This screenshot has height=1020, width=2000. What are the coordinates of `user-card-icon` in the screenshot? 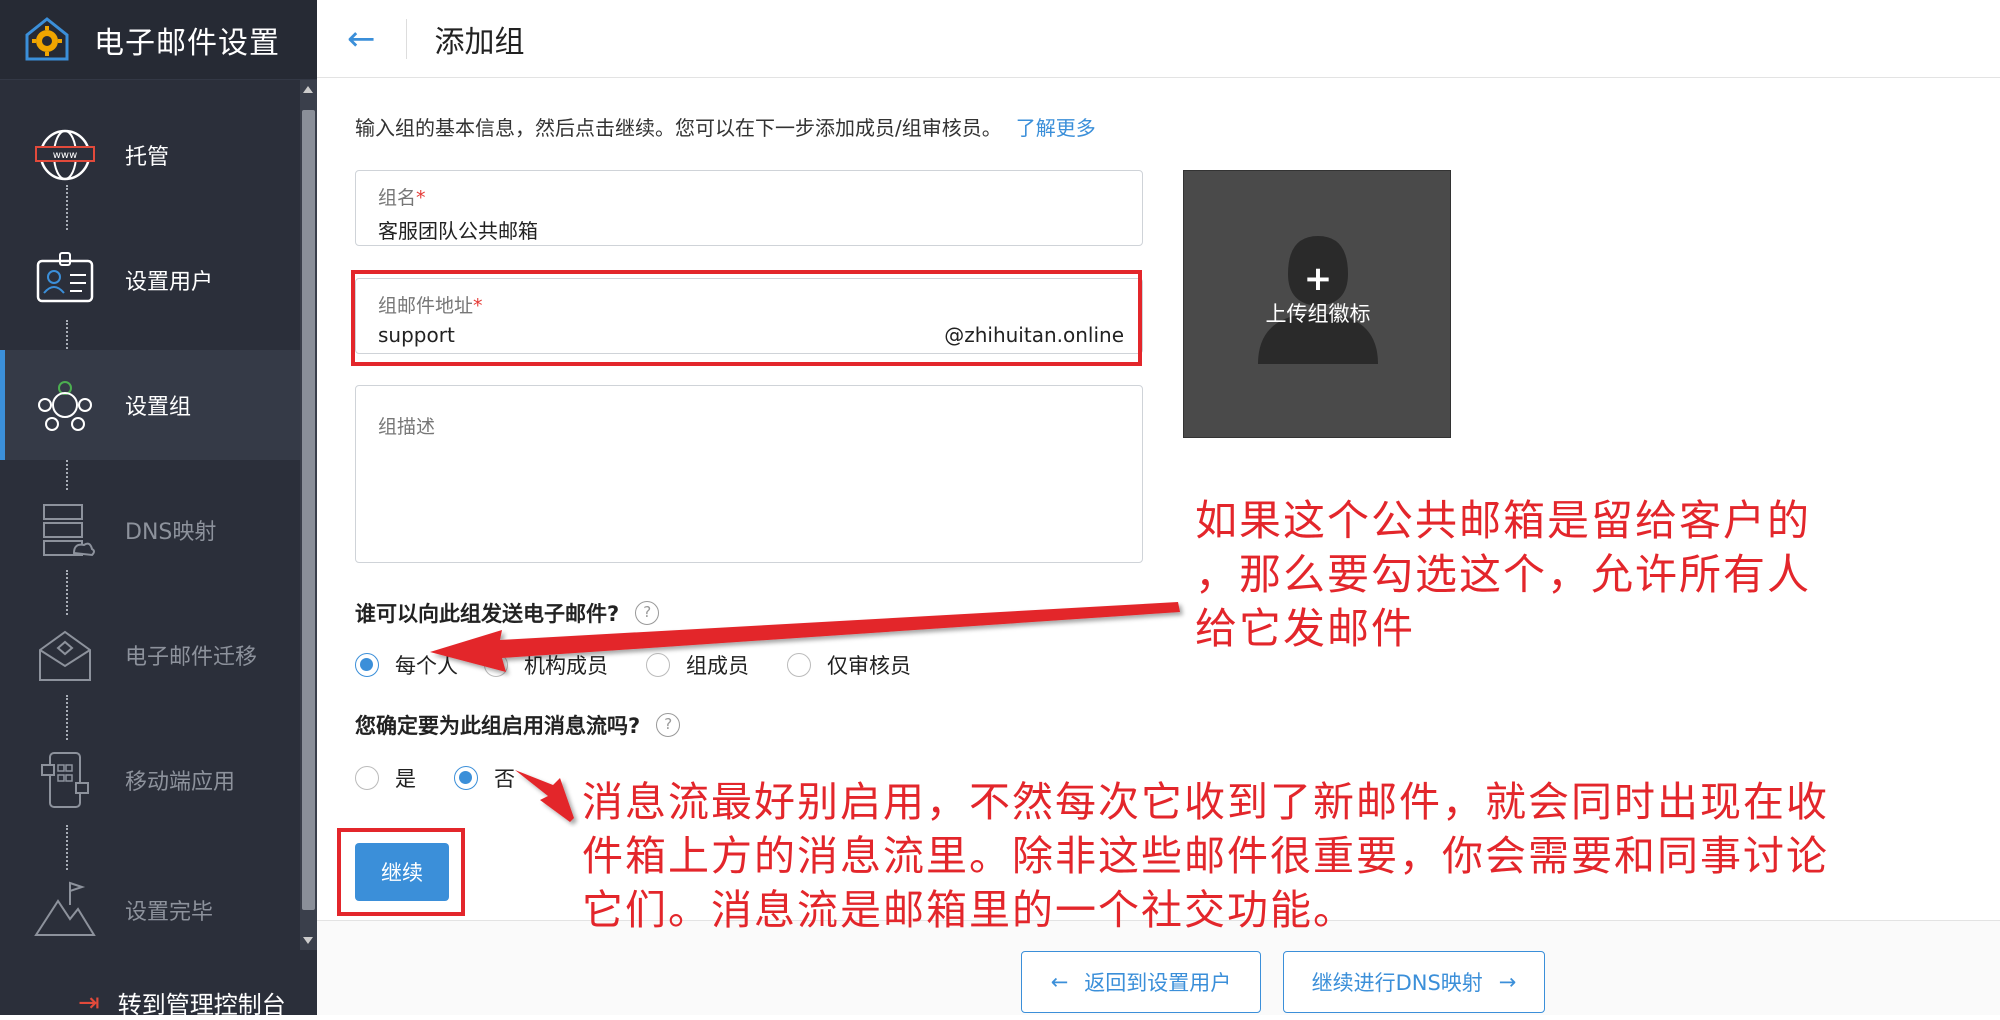 It's located at (65, 277).